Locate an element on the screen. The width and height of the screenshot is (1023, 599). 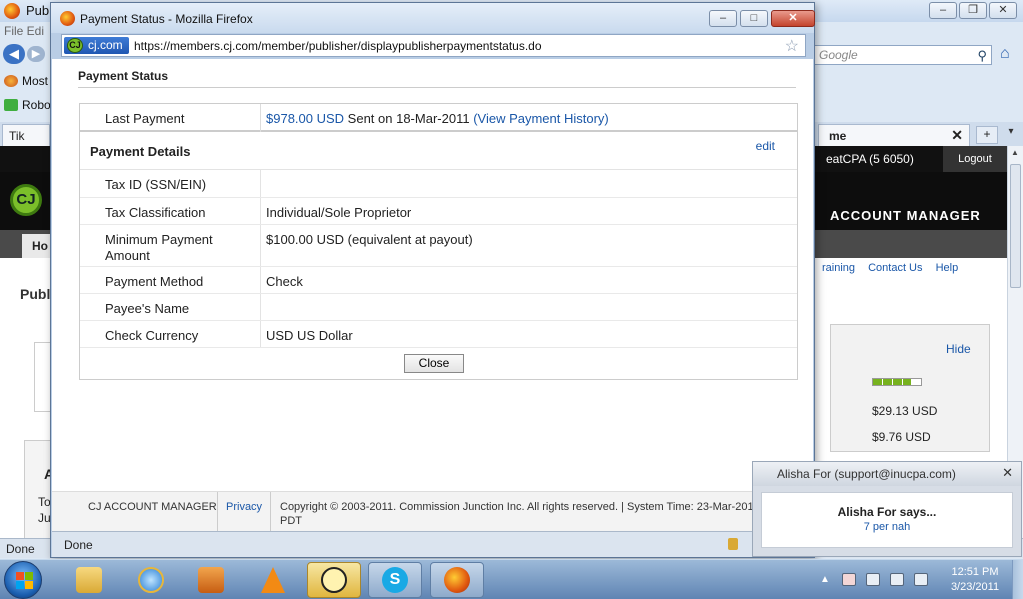
chat-header: Alisha For (support@inucpa.com) ✕ is located at coordinates (887, 474).